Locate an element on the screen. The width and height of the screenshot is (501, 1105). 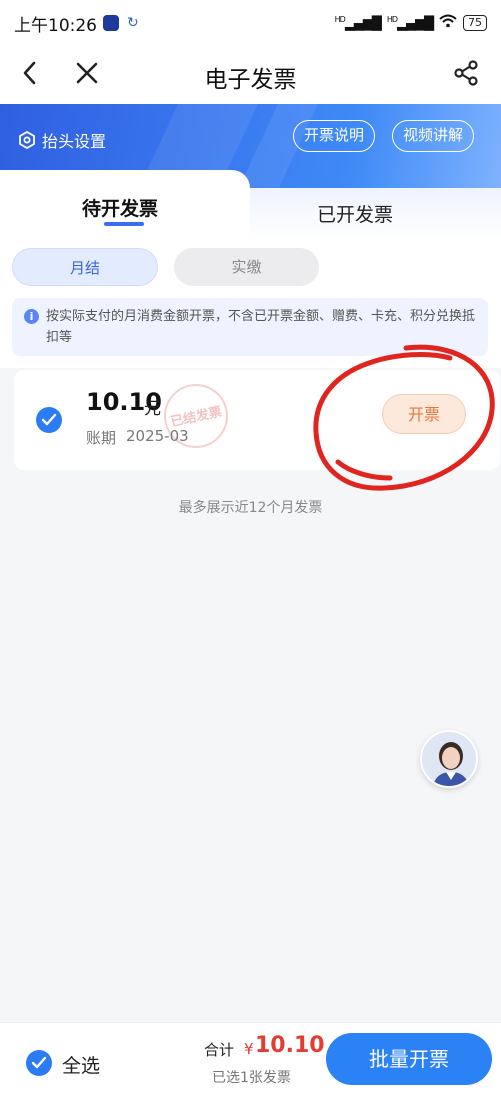
header-setting-button: 抬头设置 is located at coordinates (62, 140).